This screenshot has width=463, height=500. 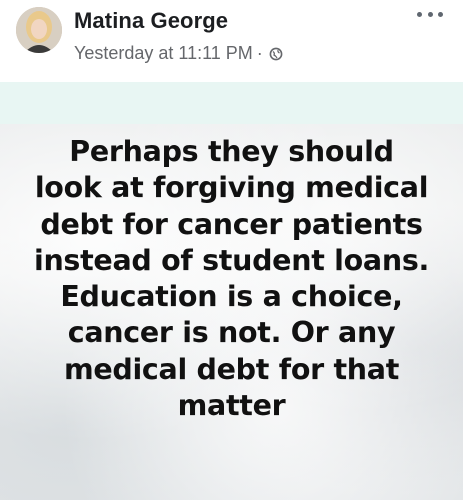 What do you see at coordinates (151, 21) in the screenshot?
I see `author-name: Matina George` at bounding box center [151, 21].